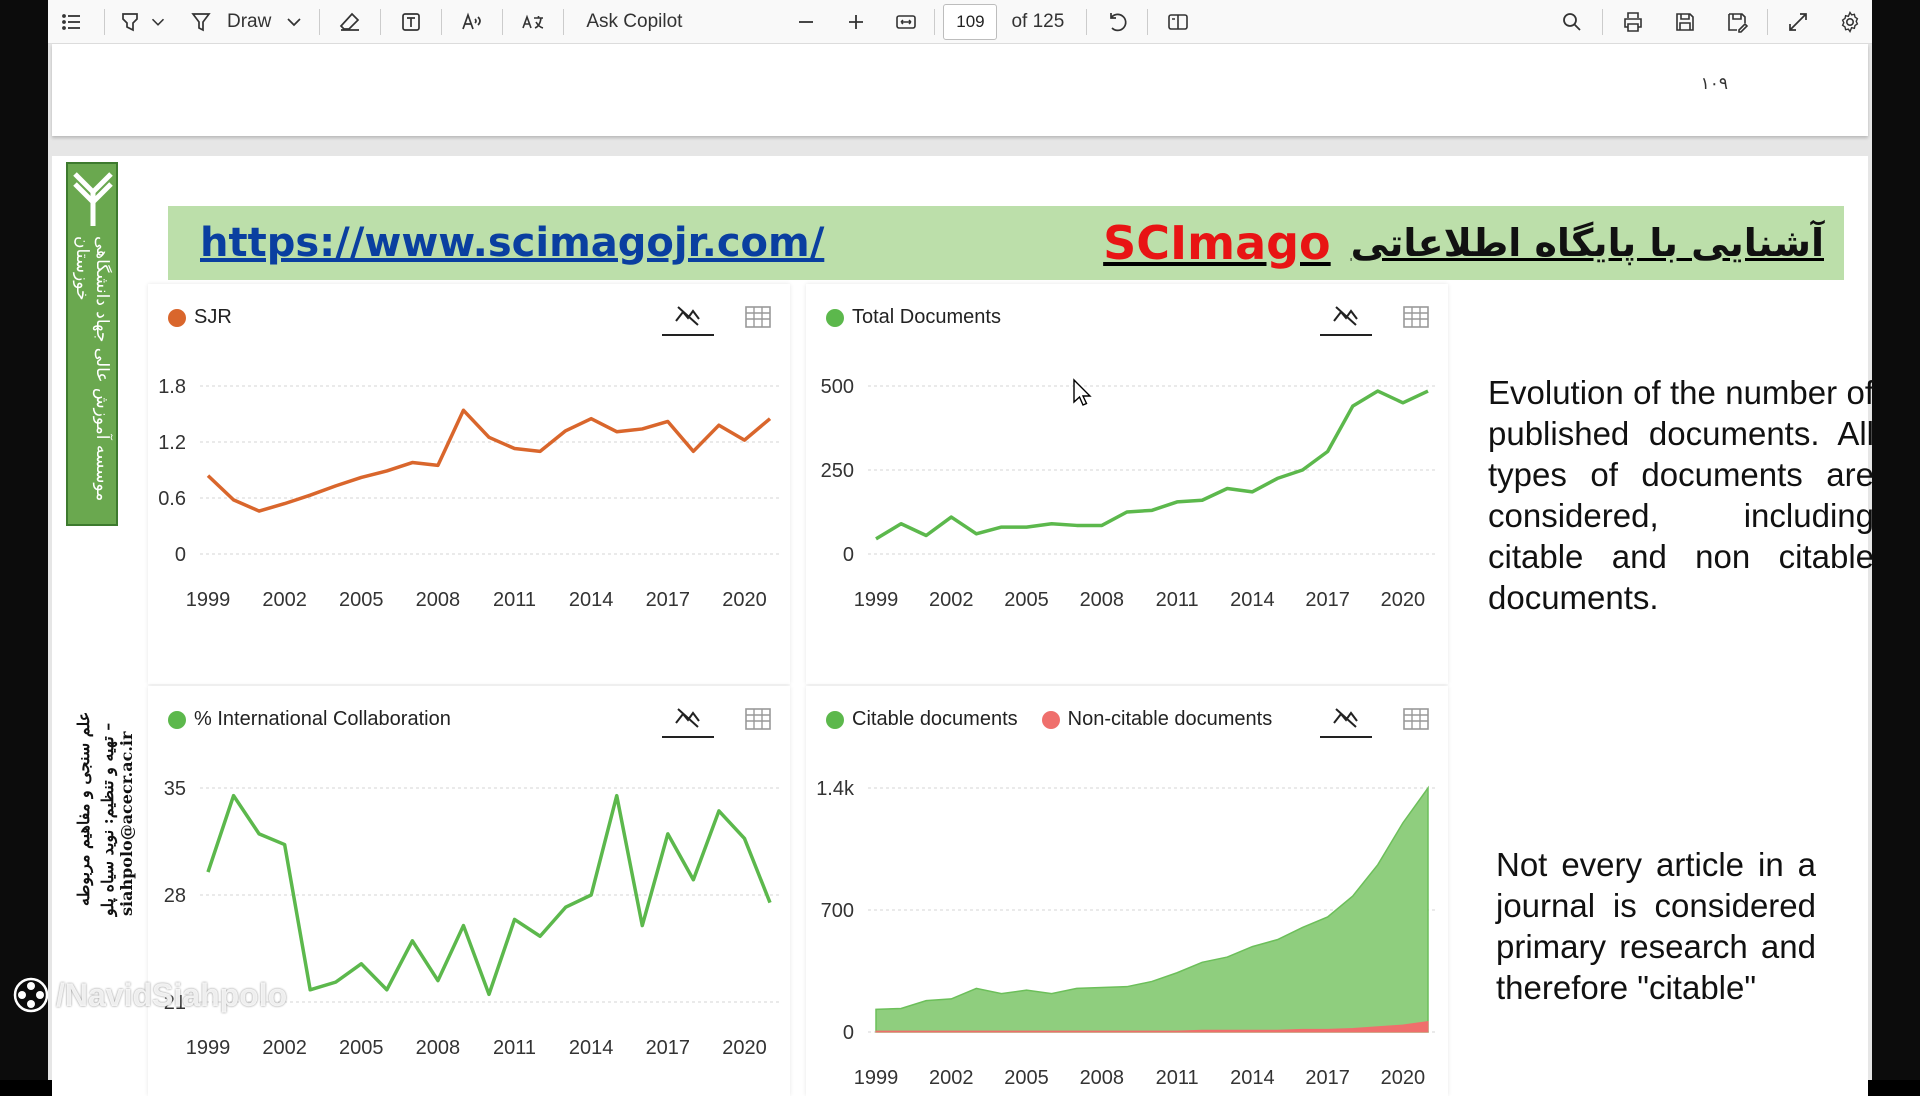  I want to click on page-view-icon, so click(1178, 22).